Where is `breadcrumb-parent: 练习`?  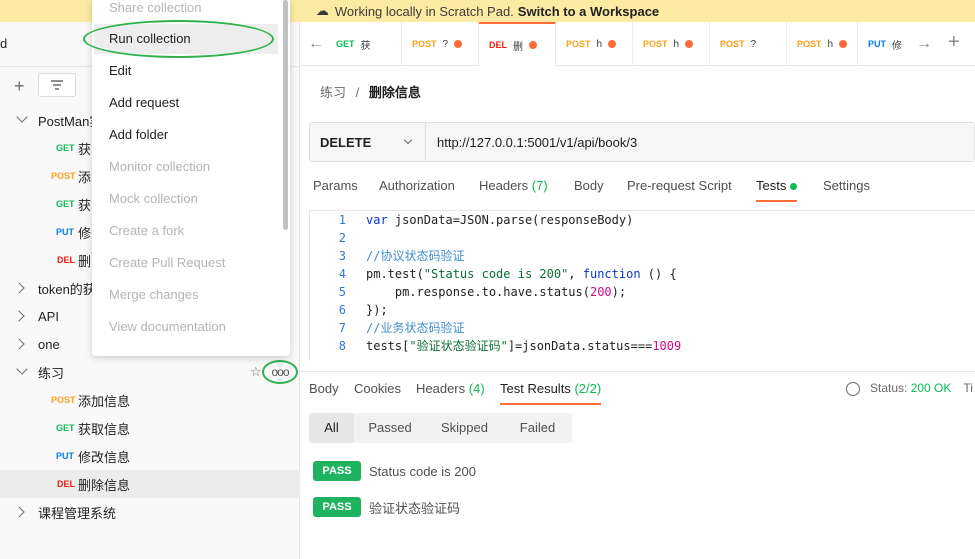 breadcrumb-parent: 练习 is located at coordinates (333, 92).